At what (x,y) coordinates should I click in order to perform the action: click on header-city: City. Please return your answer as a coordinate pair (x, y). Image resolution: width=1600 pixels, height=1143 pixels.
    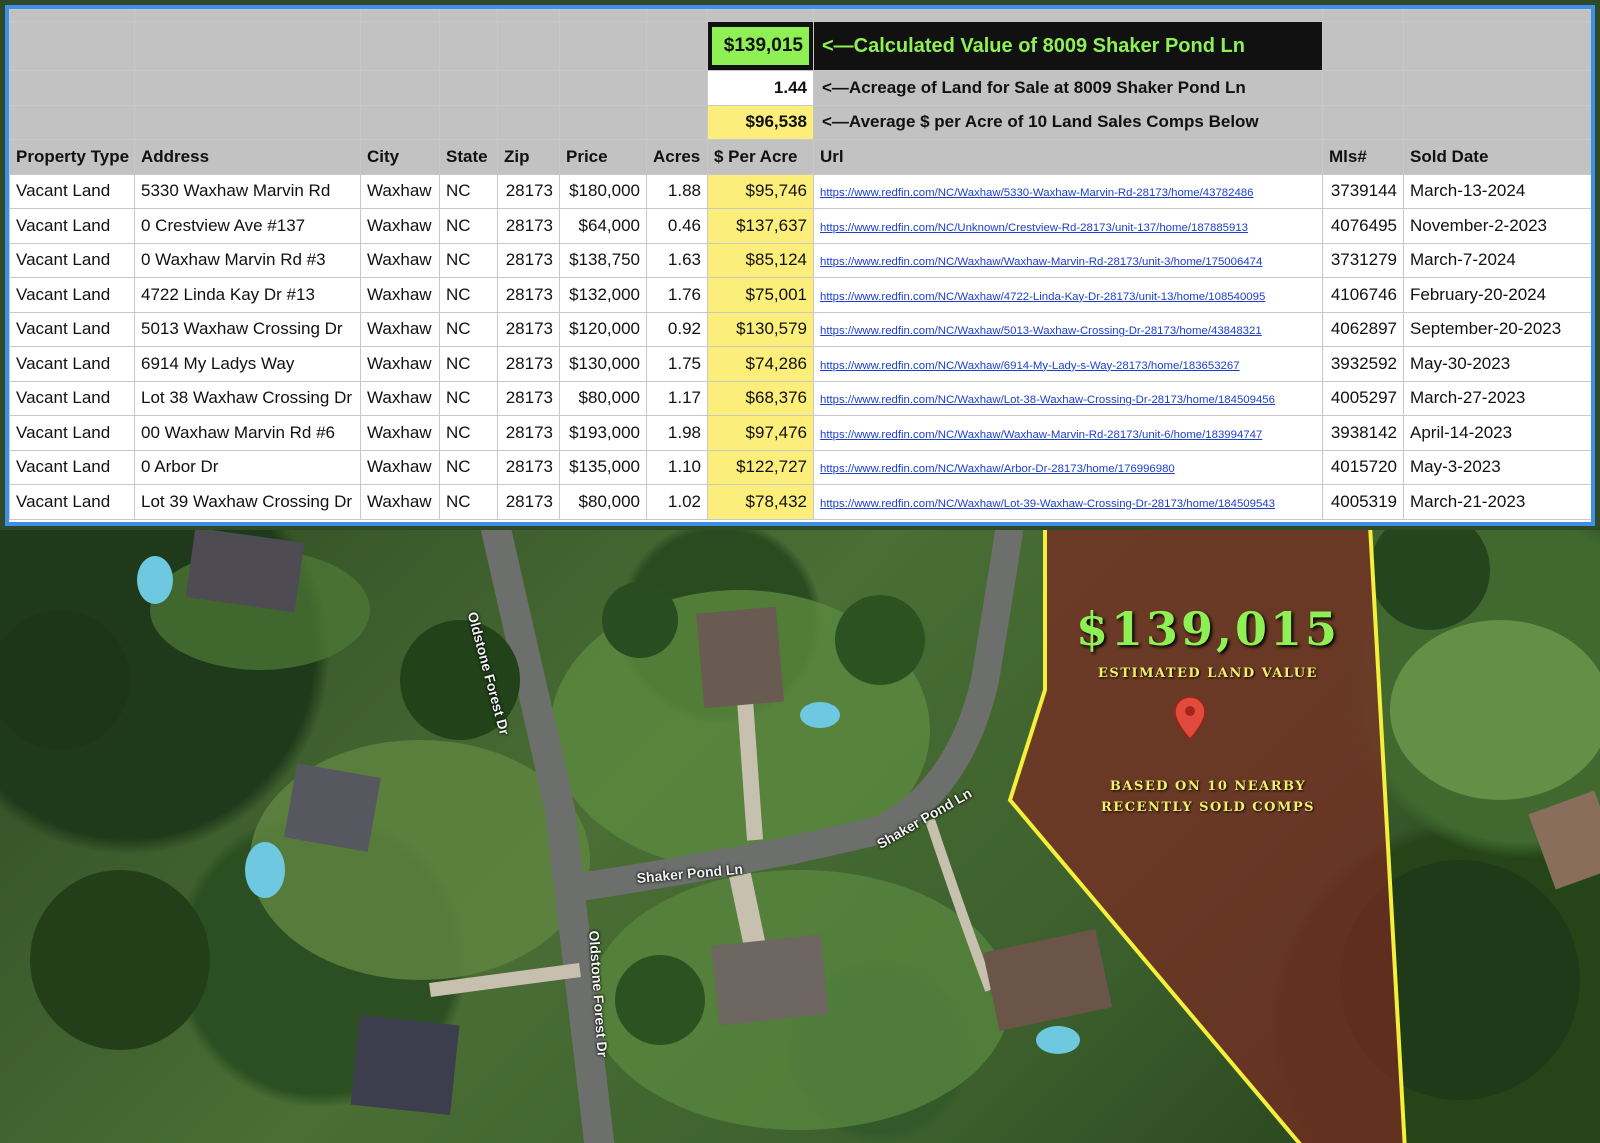
    Looking at the image, I should click on (400, 157).